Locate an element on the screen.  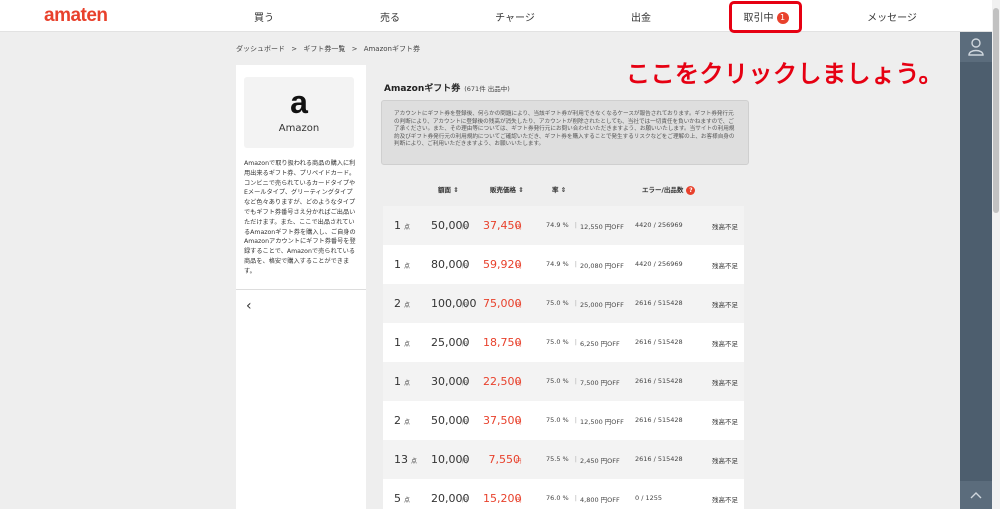
sale-price: 59,920 is located at coordinates (502, 264).